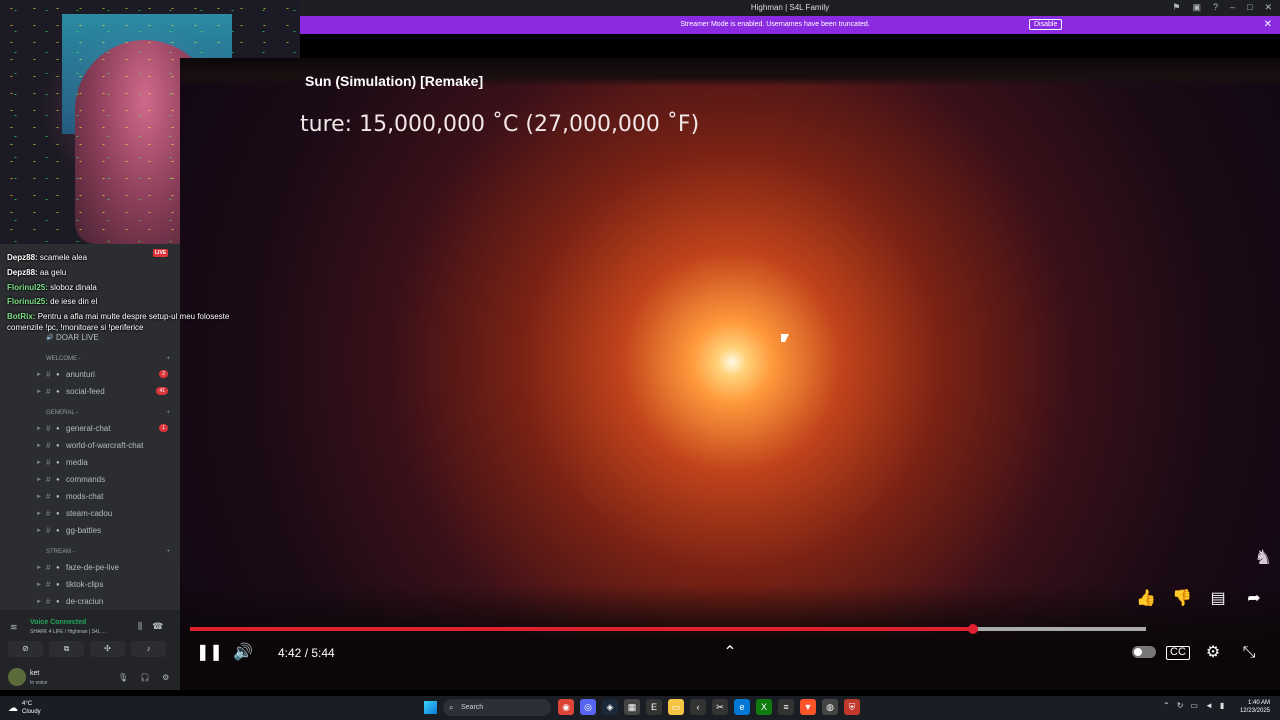  I want to click on user-controls: 🎙 🎧 ⚙, so click(143, 677).